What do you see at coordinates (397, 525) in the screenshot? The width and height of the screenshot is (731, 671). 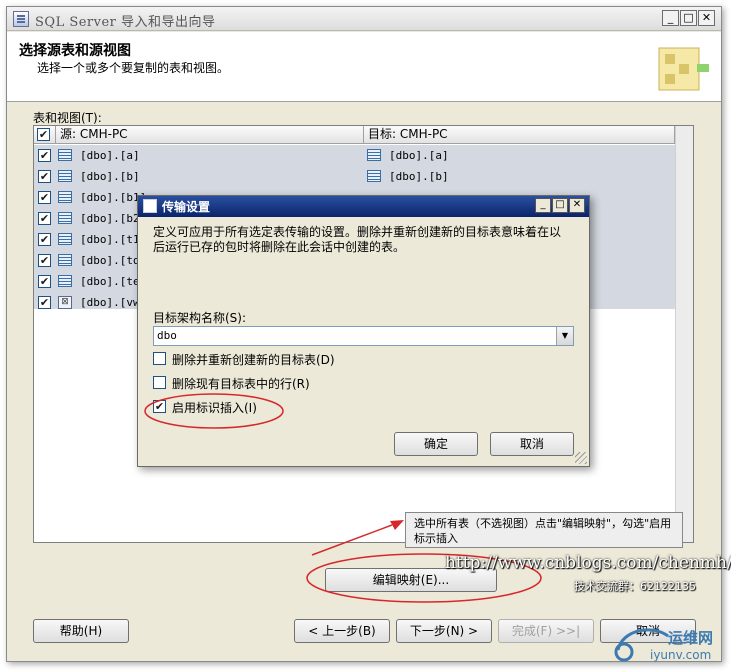 I see `arrow-head-icon` at bounding box center [397, 525].